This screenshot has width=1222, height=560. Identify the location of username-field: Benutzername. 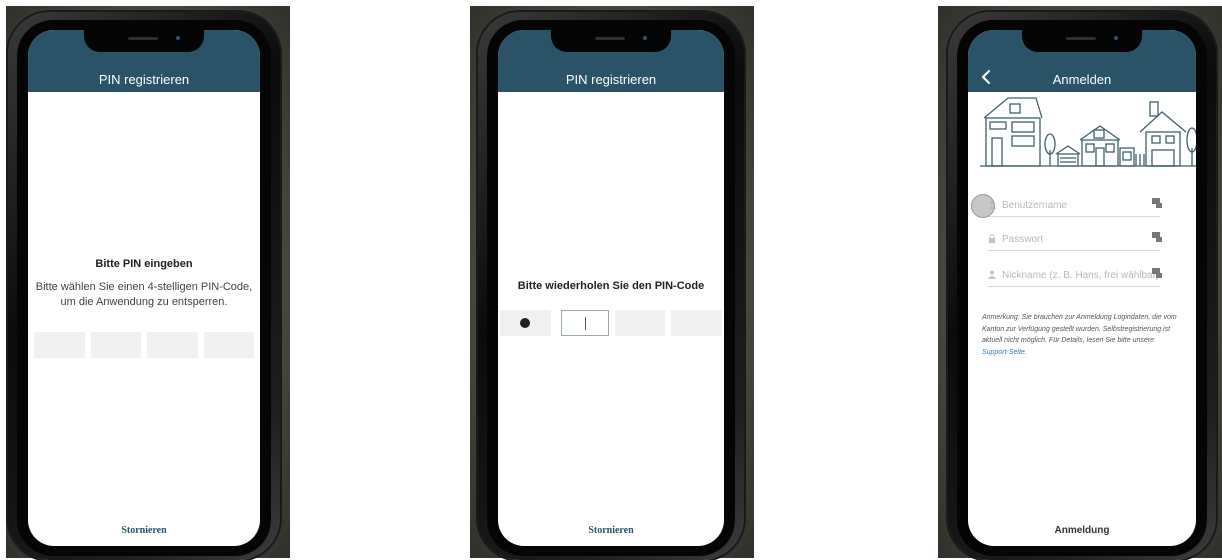
(1075, 206).